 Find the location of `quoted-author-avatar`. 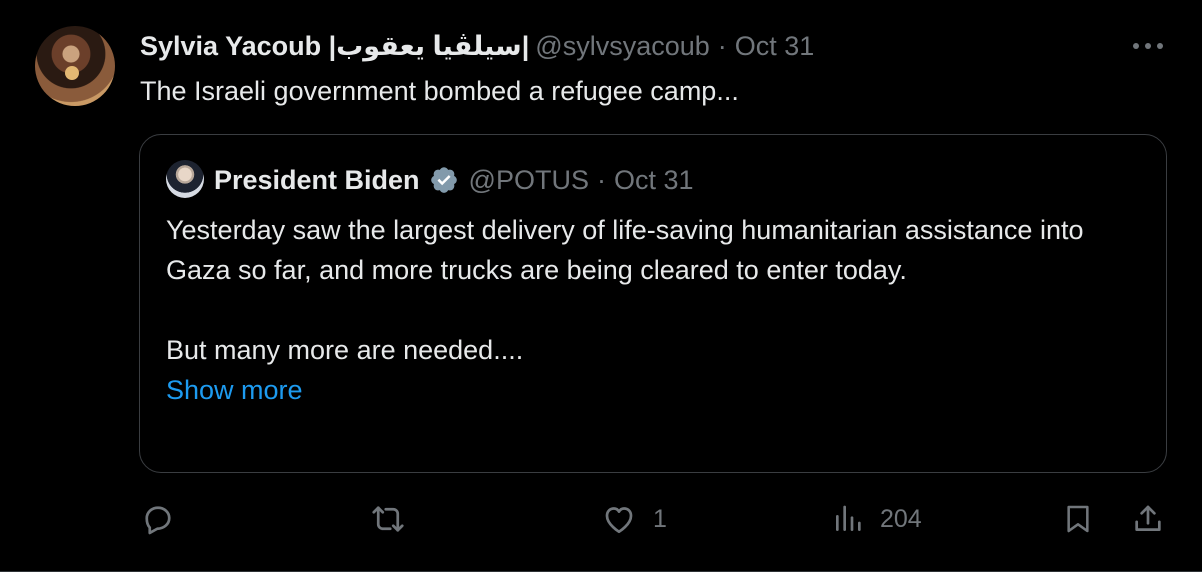

quoted-author-avatar is located at coordinates (185, 179).